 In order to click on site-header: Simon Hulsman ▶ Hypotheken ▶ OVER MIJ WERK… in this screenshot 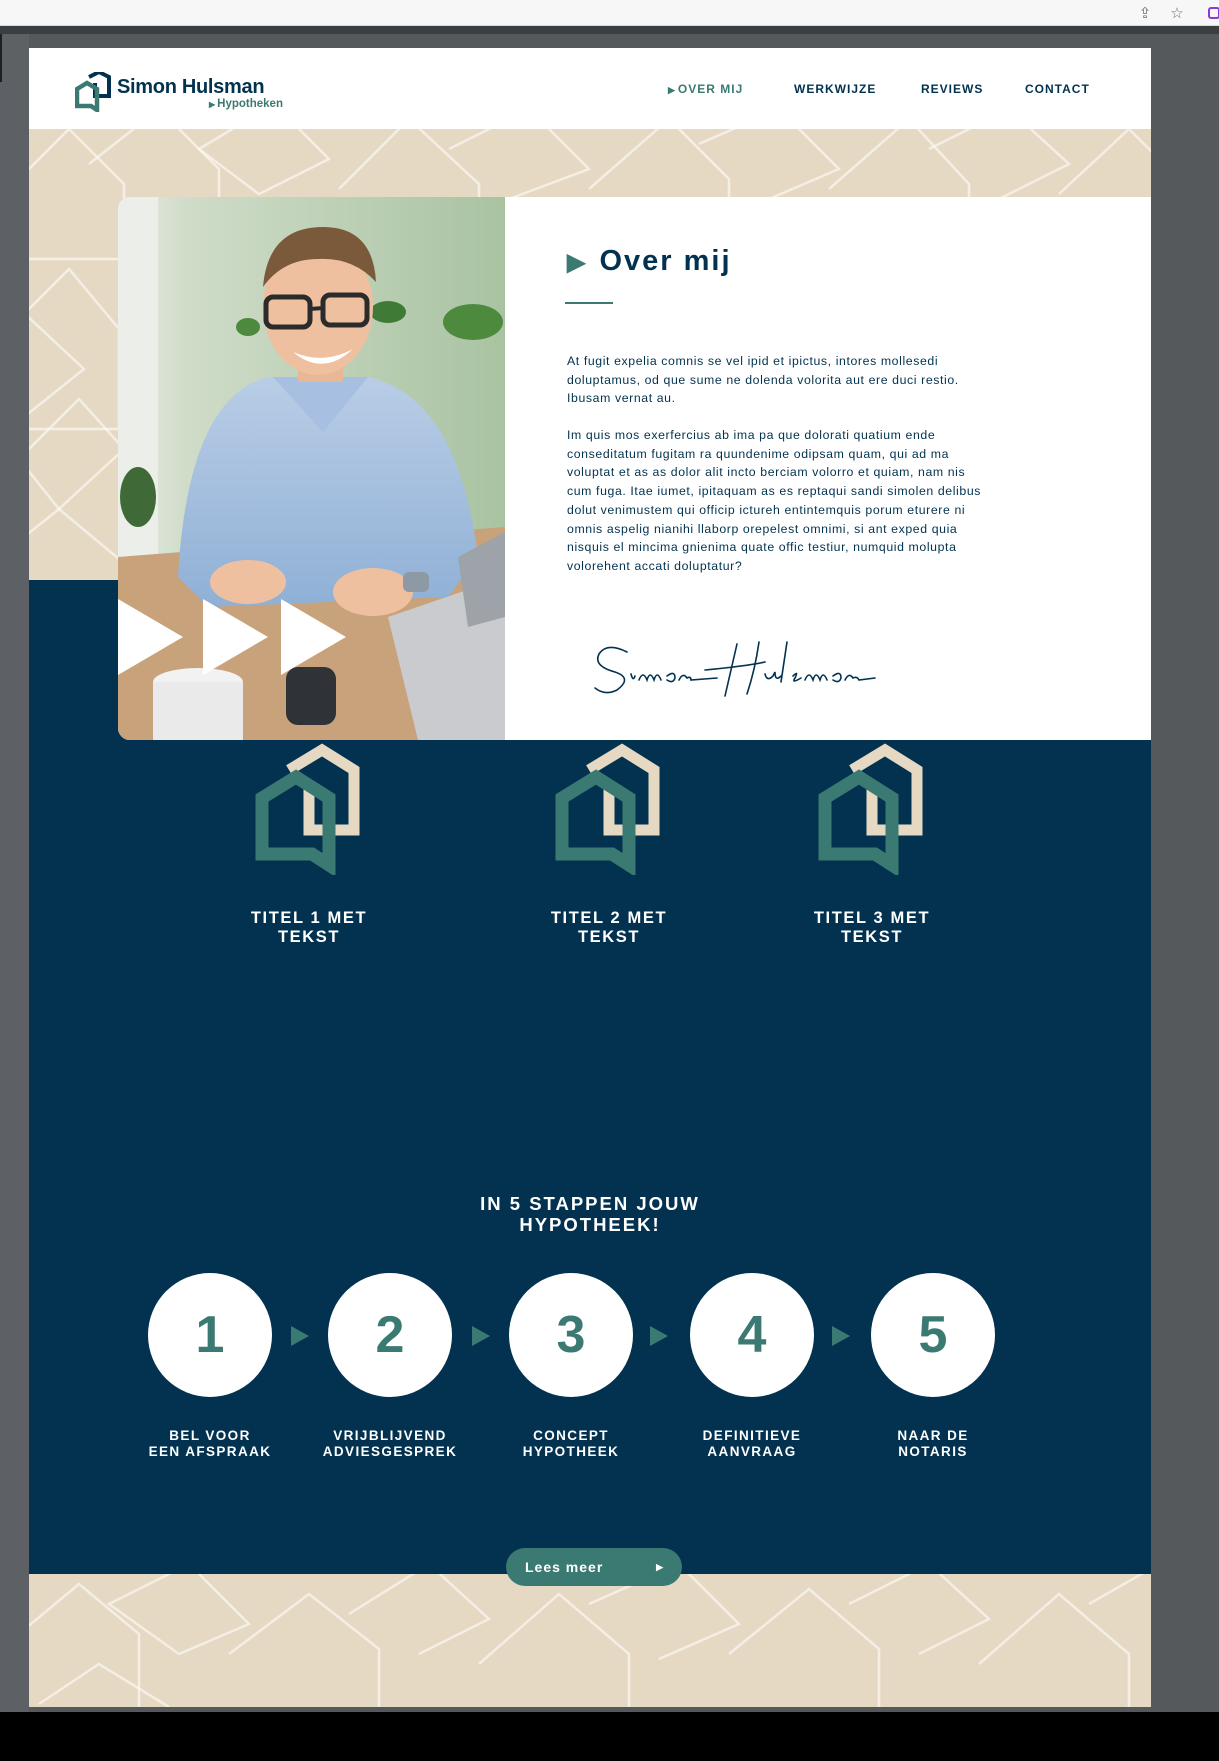, I will do `click(590, 88)`.